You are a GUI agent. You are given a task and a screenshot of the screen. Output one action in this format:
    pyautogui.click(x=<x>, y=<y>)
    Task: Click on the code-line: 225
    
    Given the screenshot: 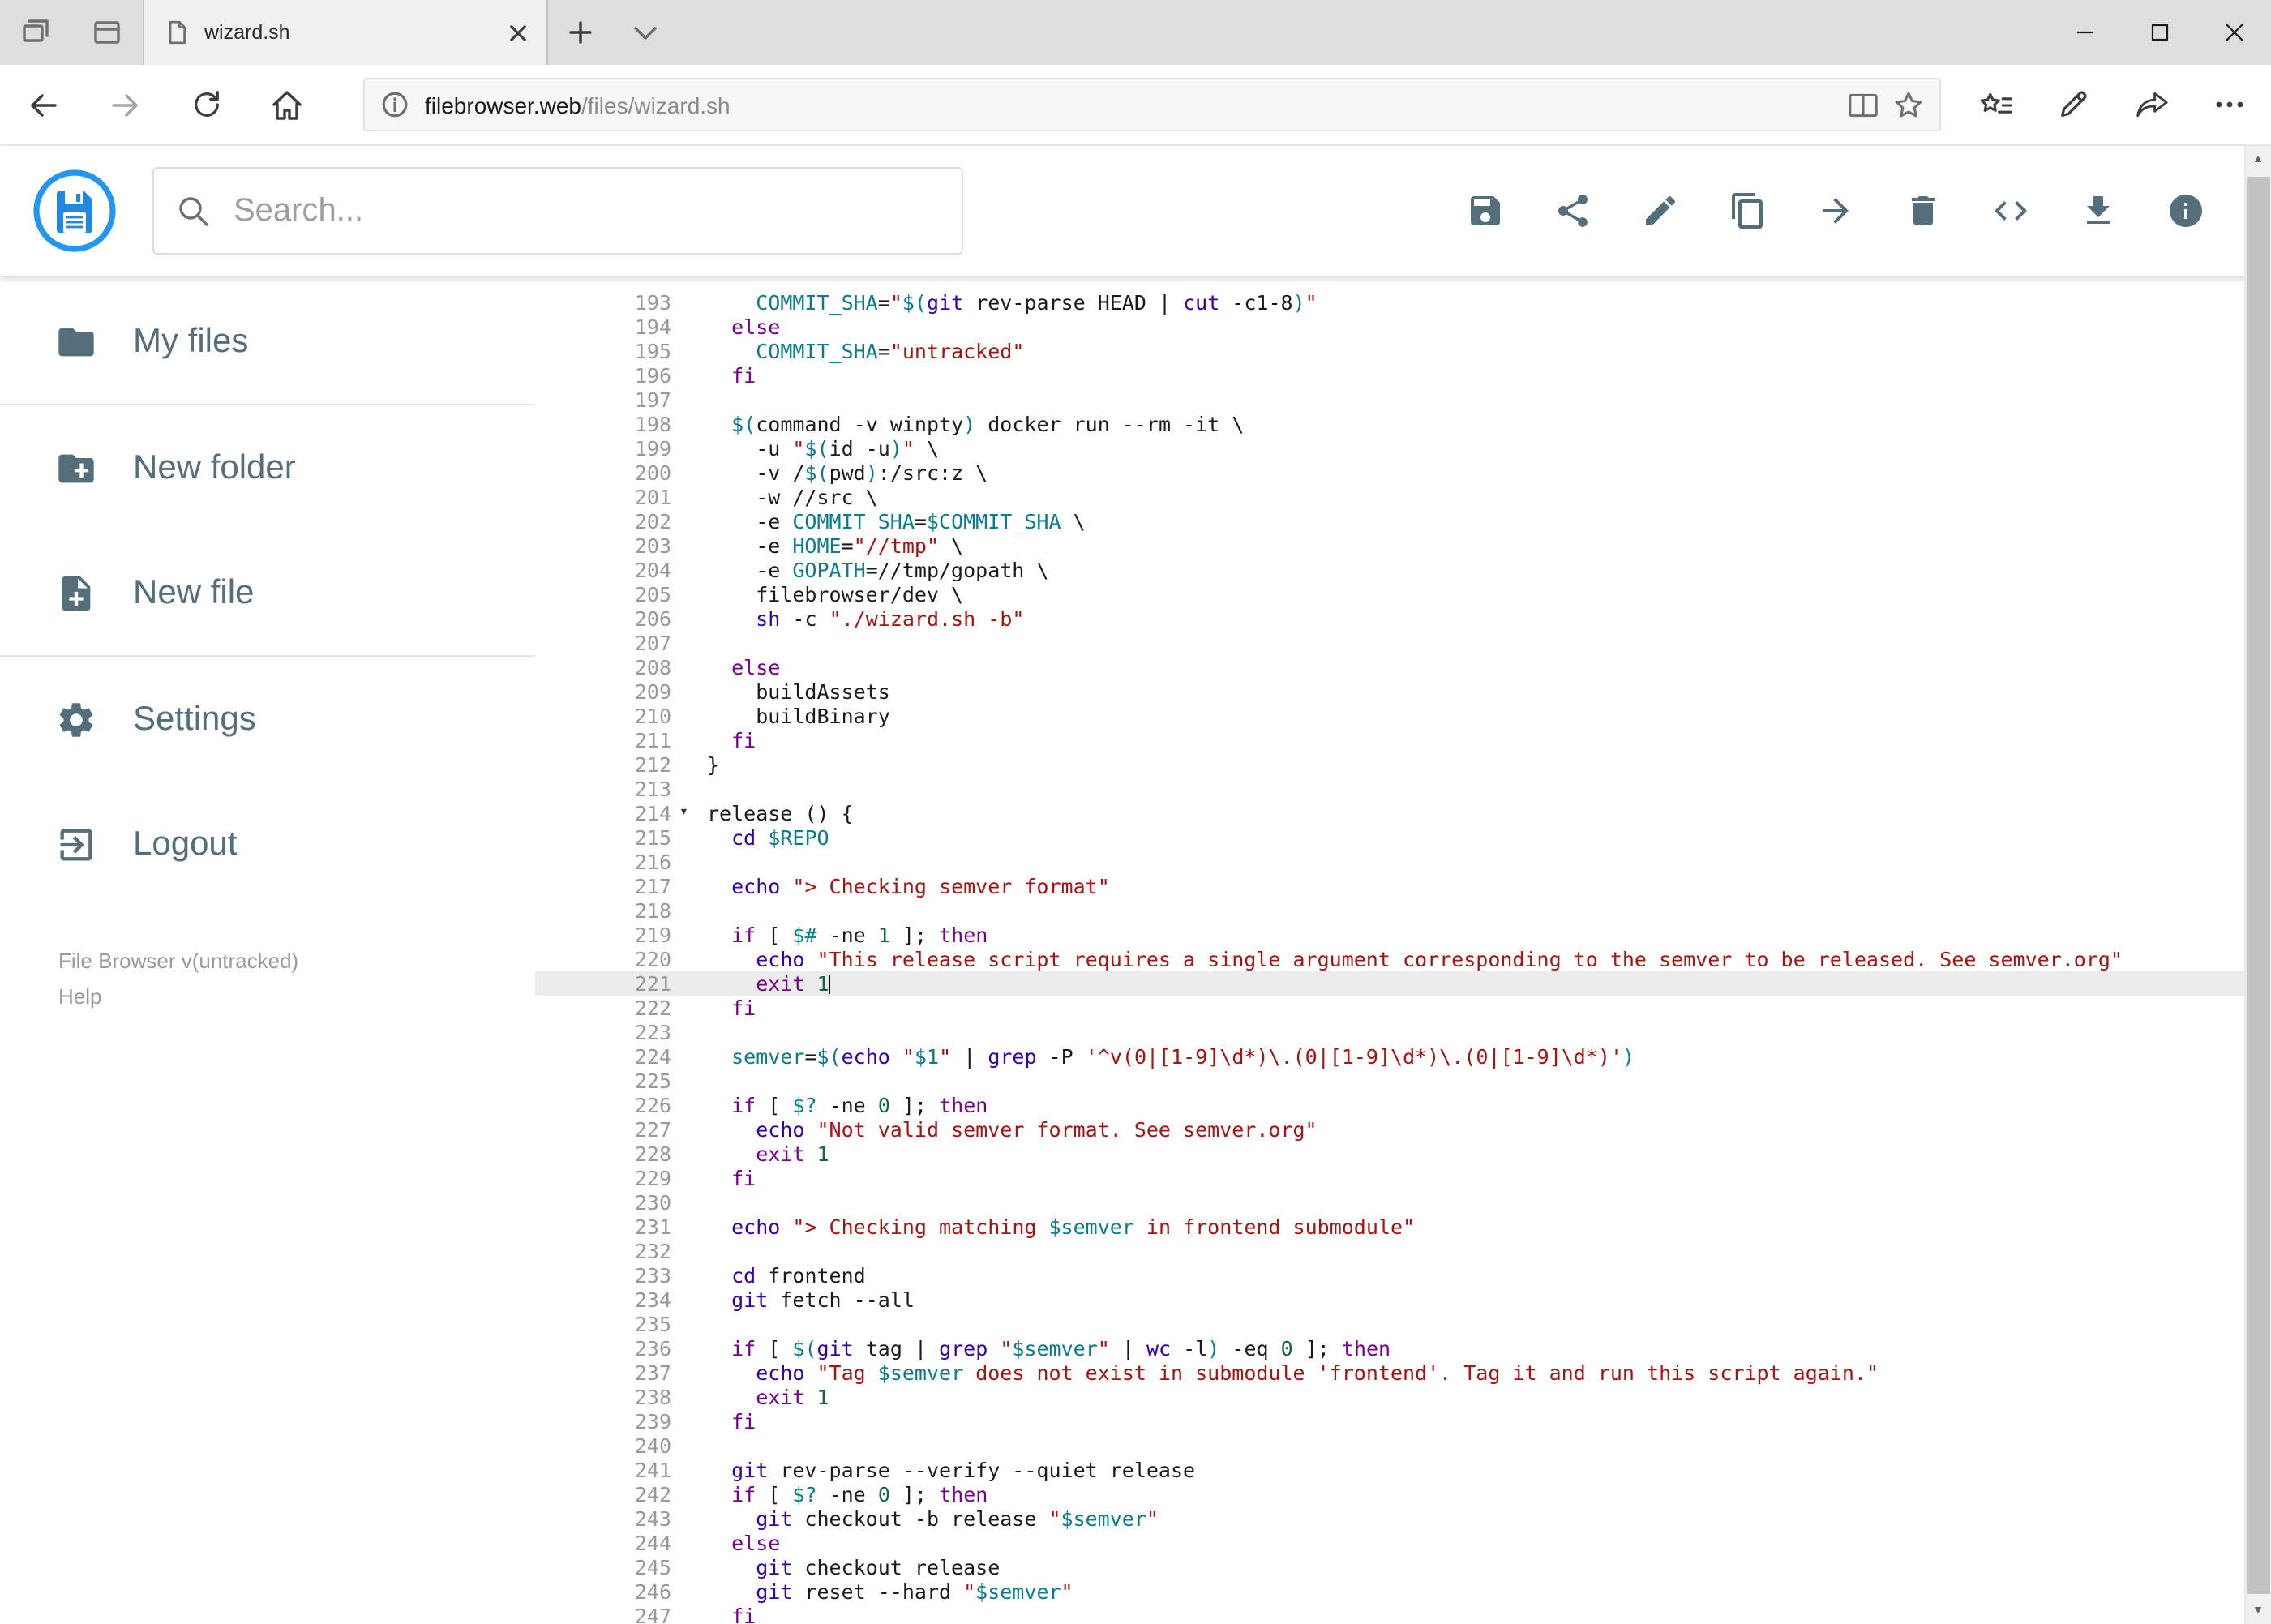 What is the action you would take?
    pyautogui.click(x=1403, y=1081)
    